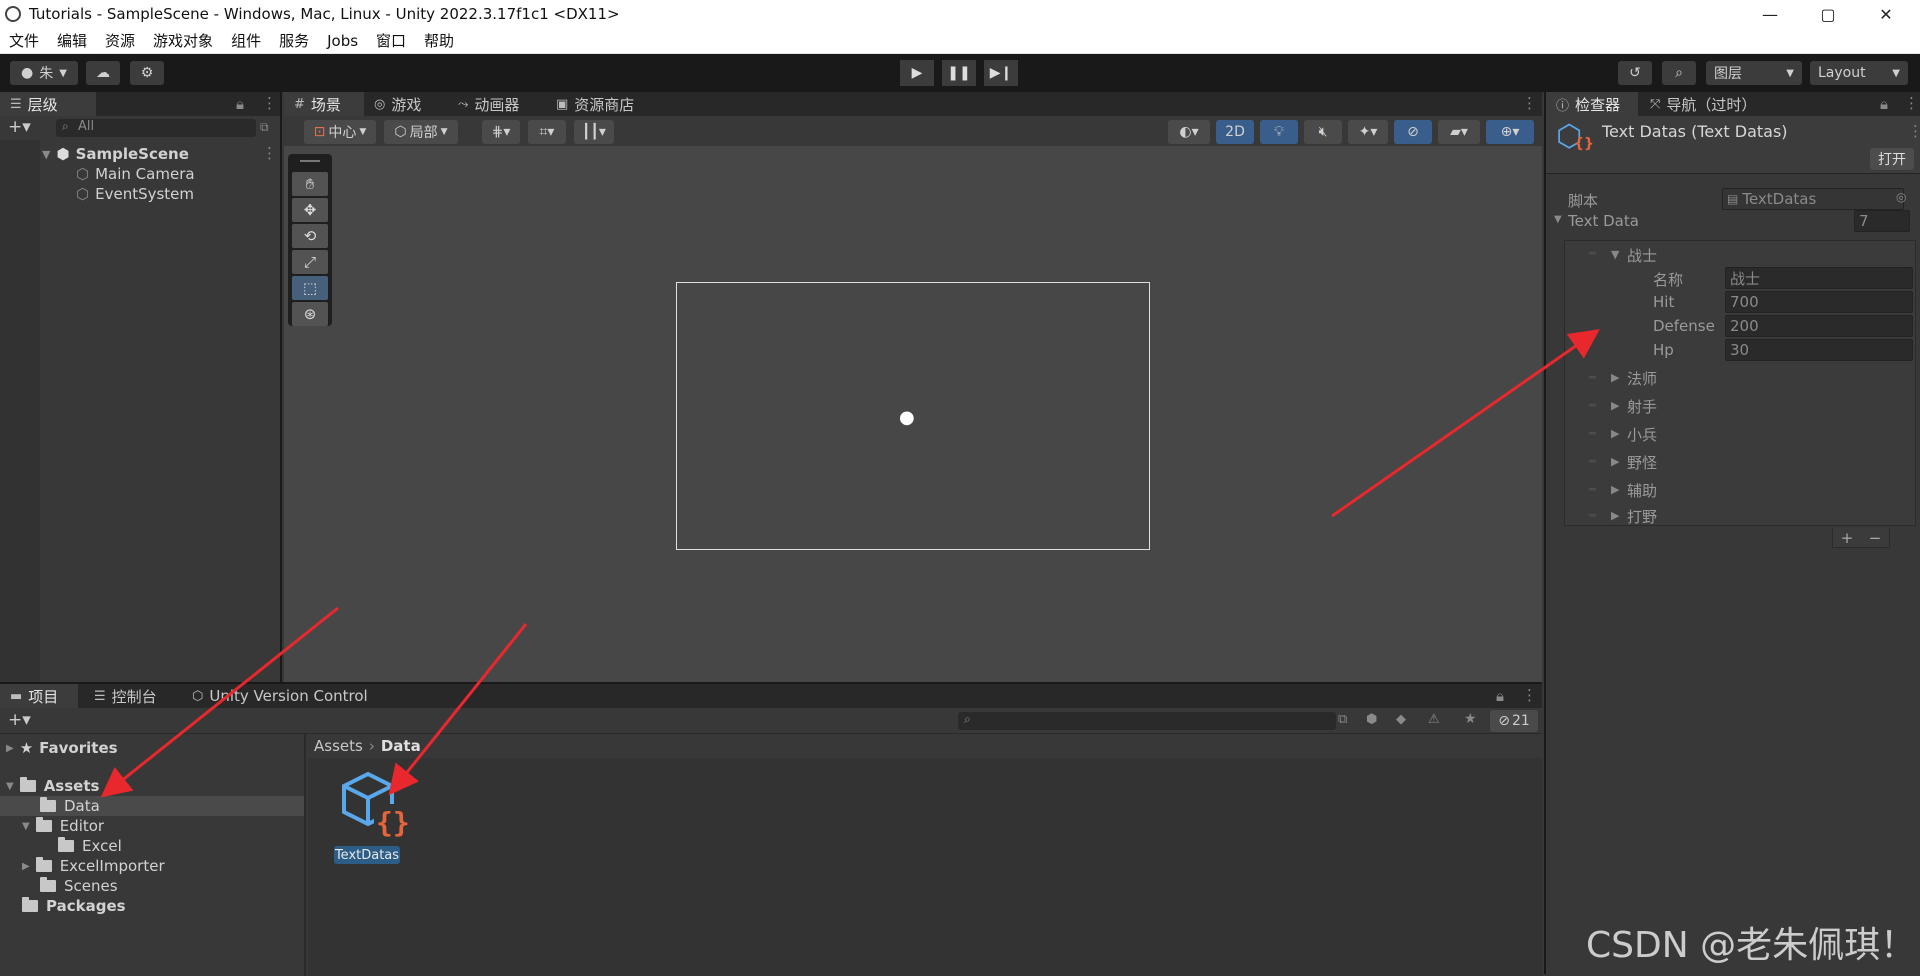  I want to click on menu-gameobject: 游戏对象, so click(183, 40).